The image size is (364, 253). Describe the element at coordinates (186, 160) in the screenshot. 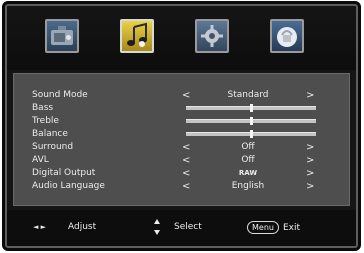

I see `avl-left-arrow: <` at that location.